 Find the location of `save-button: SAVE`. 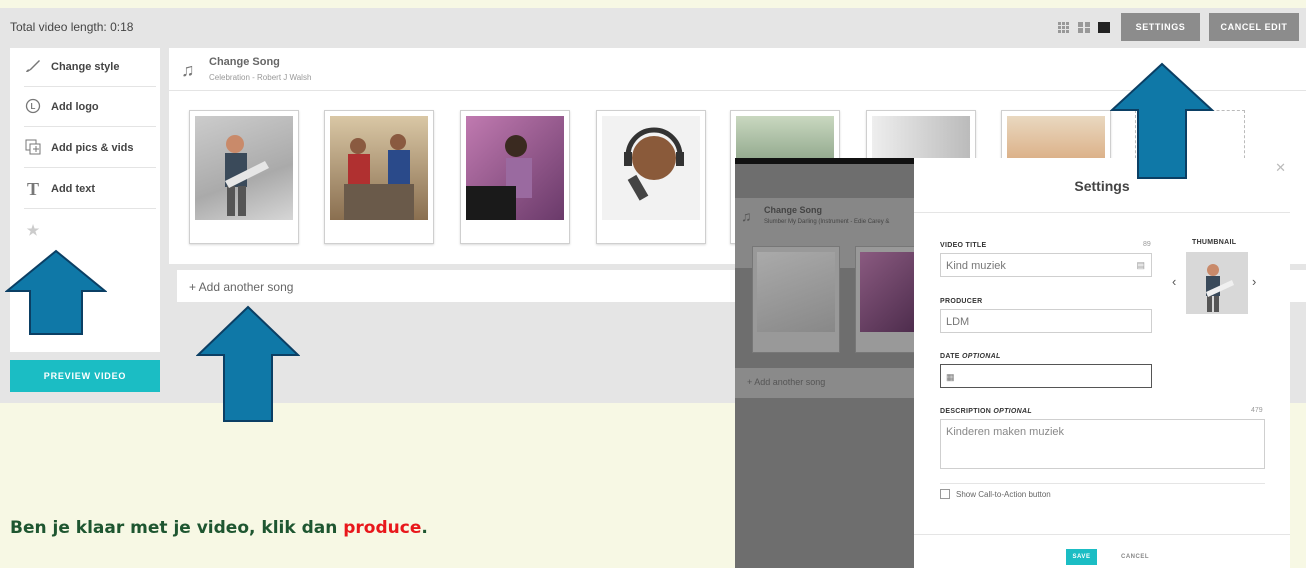

save-button: SAVE is located at coordinates (1081, 557).